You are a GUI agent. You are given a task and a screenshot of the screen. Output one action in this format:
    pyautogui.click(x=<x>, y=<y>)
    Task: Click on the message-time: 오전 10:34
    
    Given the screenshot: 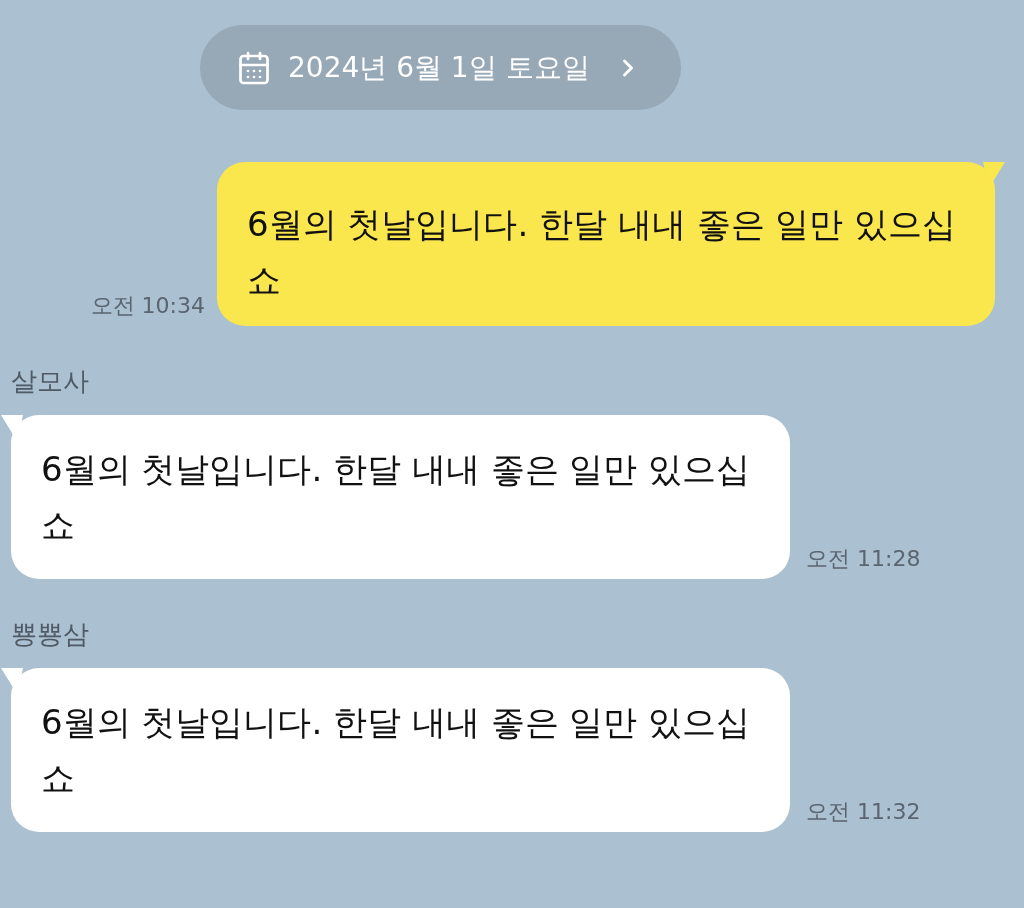 What is the action you would take?
    pyautogui.click(x=147, y=306)
    